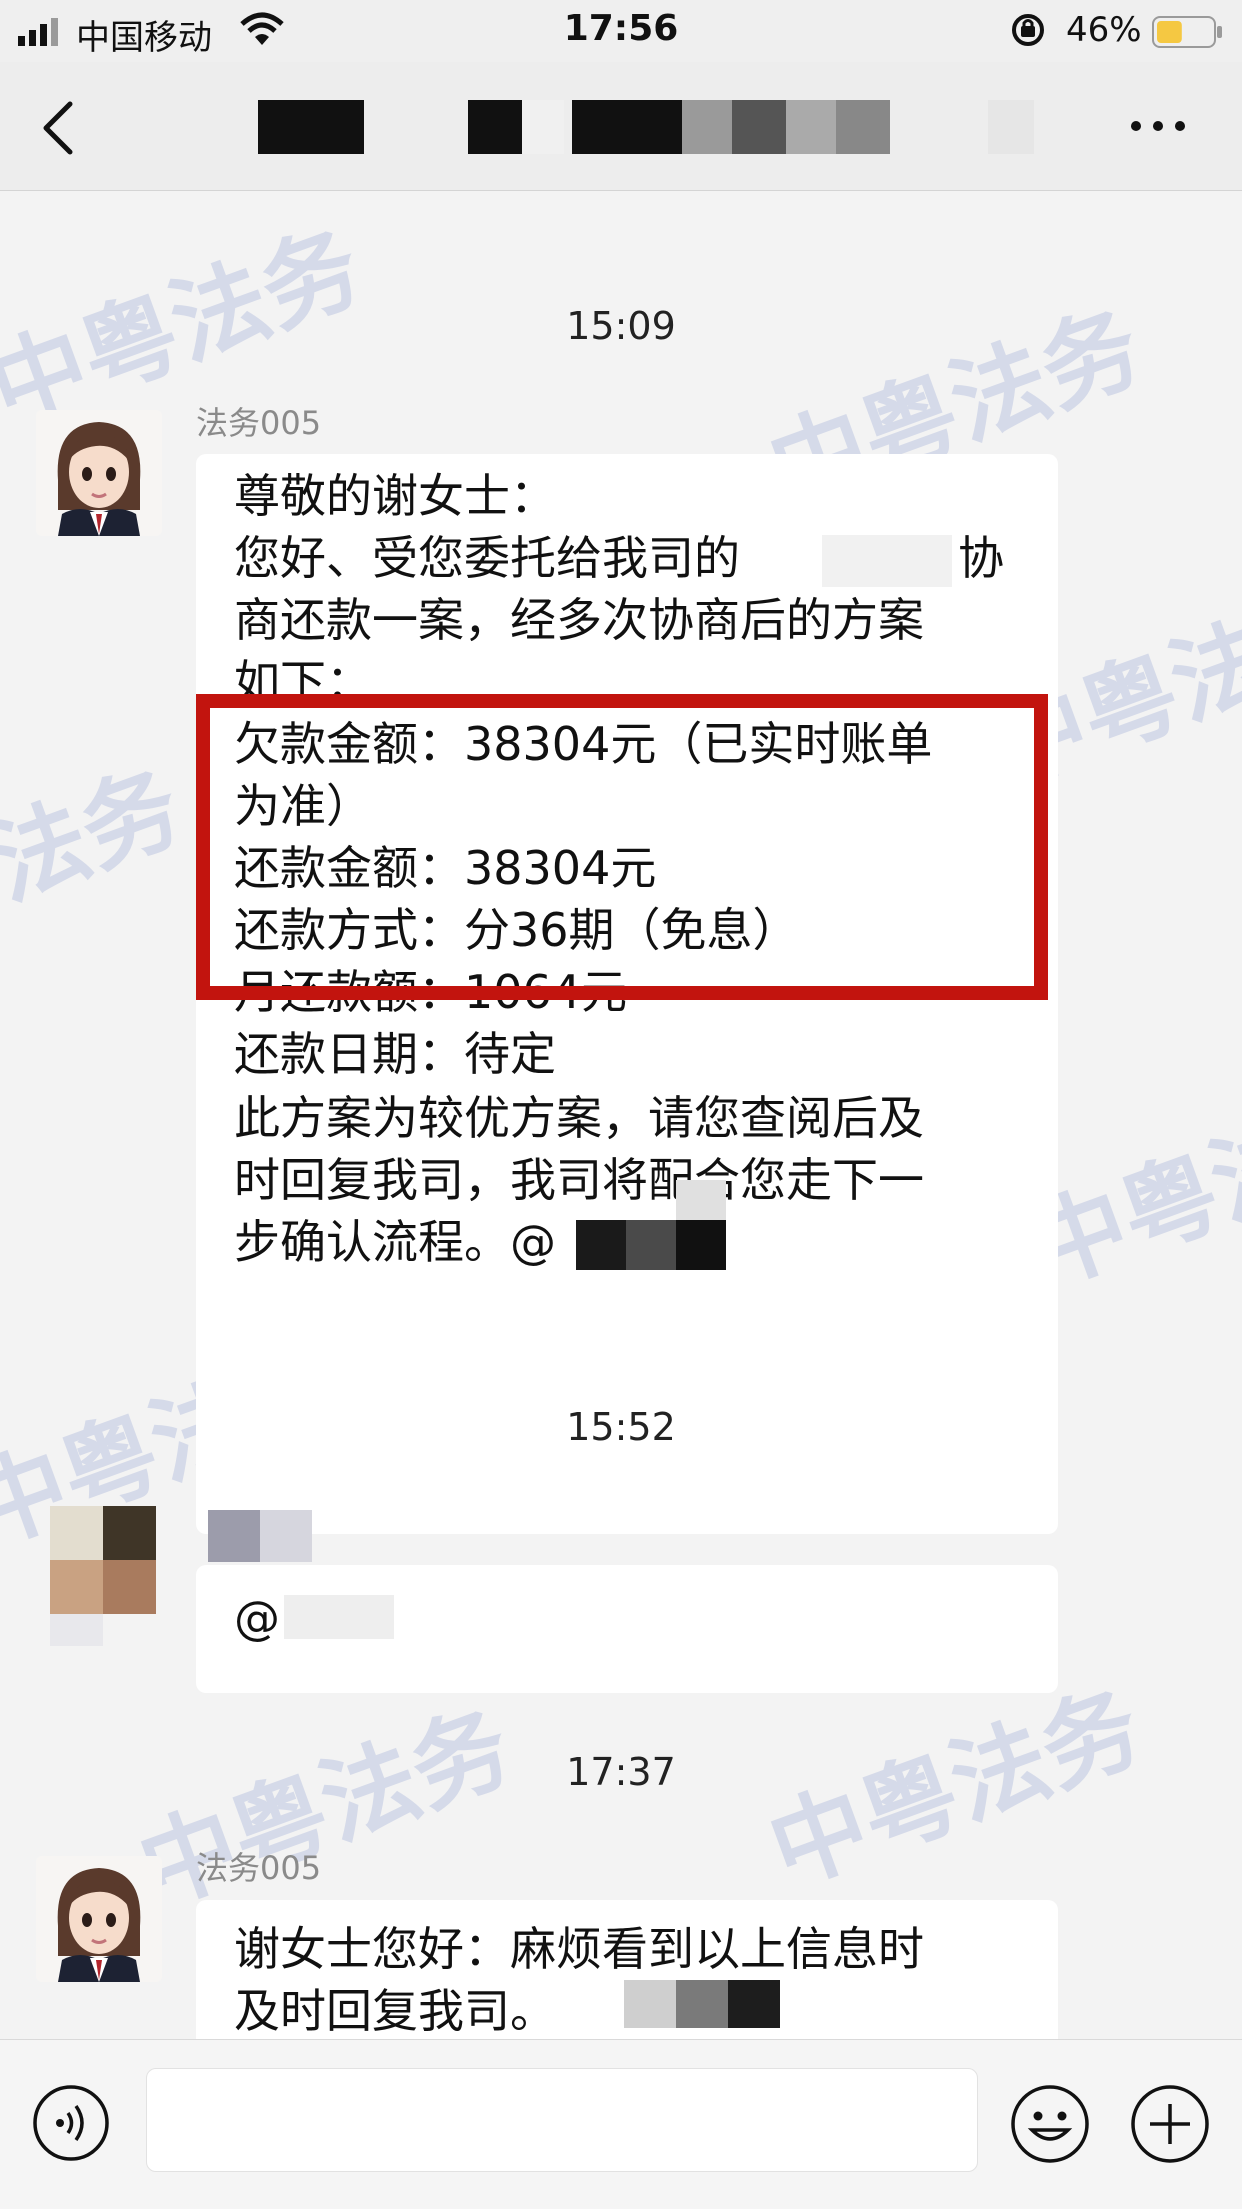  I want to click on battery-percent: 46%, so click(1104, 30).